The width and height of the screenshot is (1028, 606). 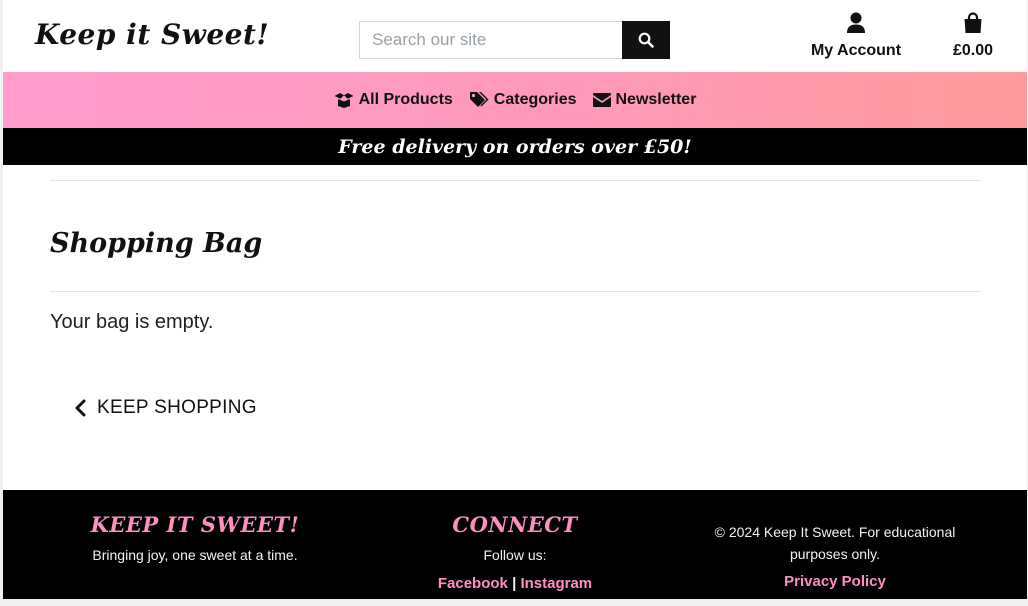 I want to click on footer-brand-heading: KEEP IT SWEET!, so click(x=195, y=524).